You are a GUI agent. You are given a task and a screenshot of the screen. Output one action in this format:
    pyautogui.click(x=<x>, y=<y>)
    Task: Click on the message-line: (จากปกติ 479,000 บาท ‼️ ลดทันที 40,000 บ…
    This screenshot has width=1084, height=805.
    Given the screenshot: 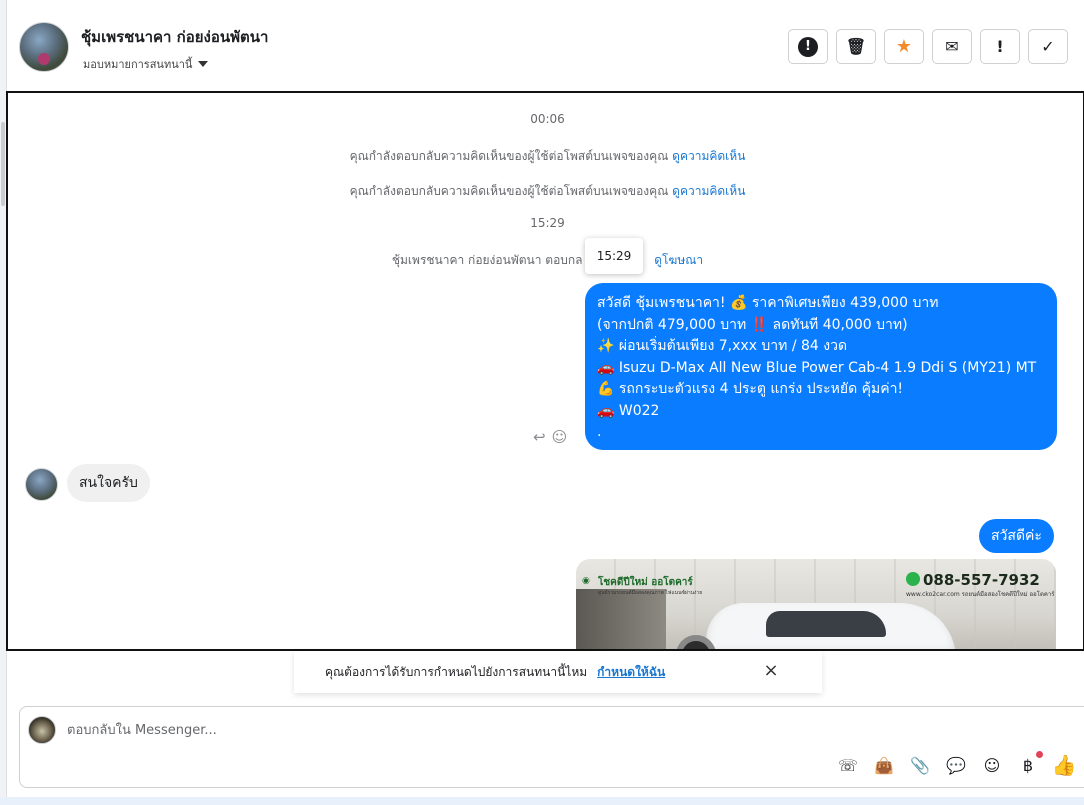 What is the action you would take?
    pyautogui.click(x=752, y=324)
    